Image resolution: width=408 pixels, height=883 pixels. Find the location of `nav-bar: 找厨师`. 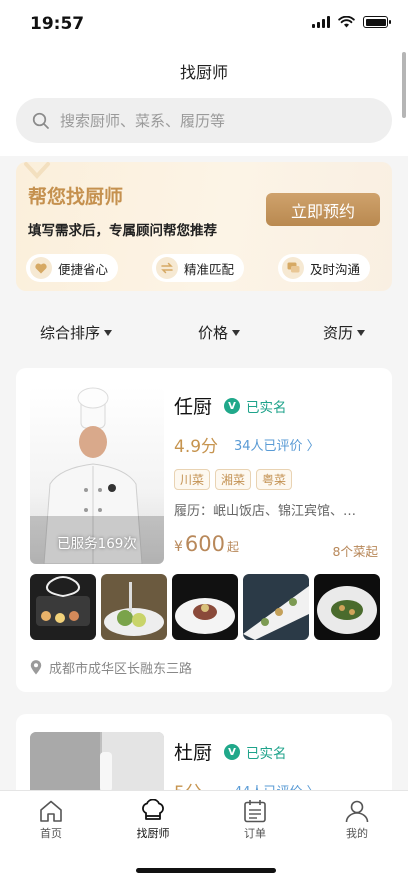

nav-bar: 找厨师 is located at coordinates (204, 73).